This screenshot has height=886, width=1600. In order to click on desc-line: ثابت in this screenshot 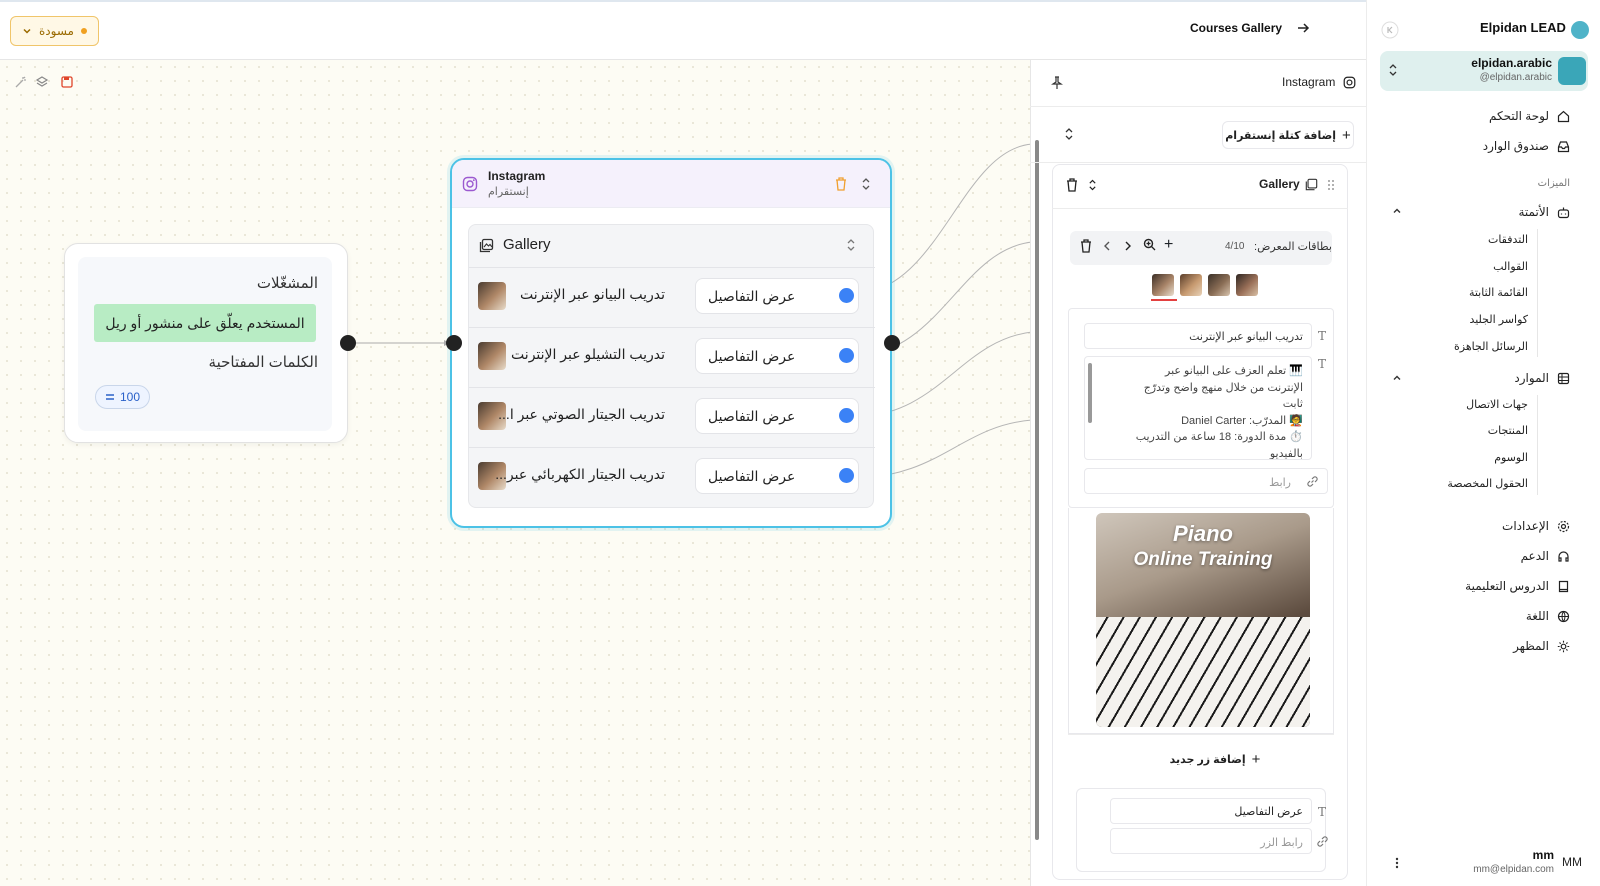, I will do `click(1292, 404)`.